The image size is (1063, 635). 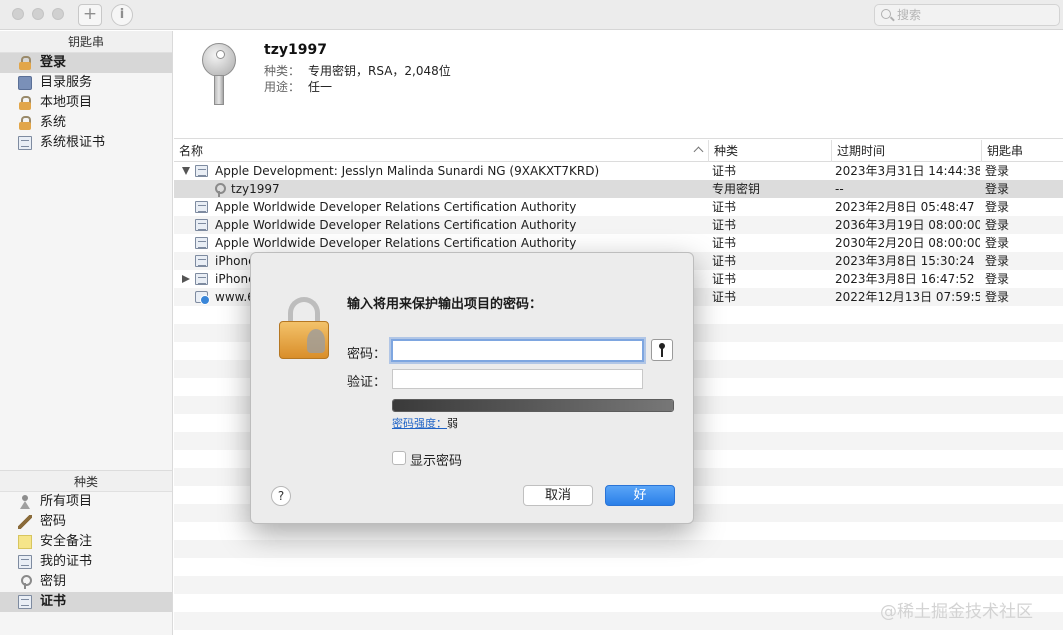 What do you see at coordinates (53, 62) in the screenshot?
I see `sidebar-item-label: 登录` at bounding box center [53, 62].